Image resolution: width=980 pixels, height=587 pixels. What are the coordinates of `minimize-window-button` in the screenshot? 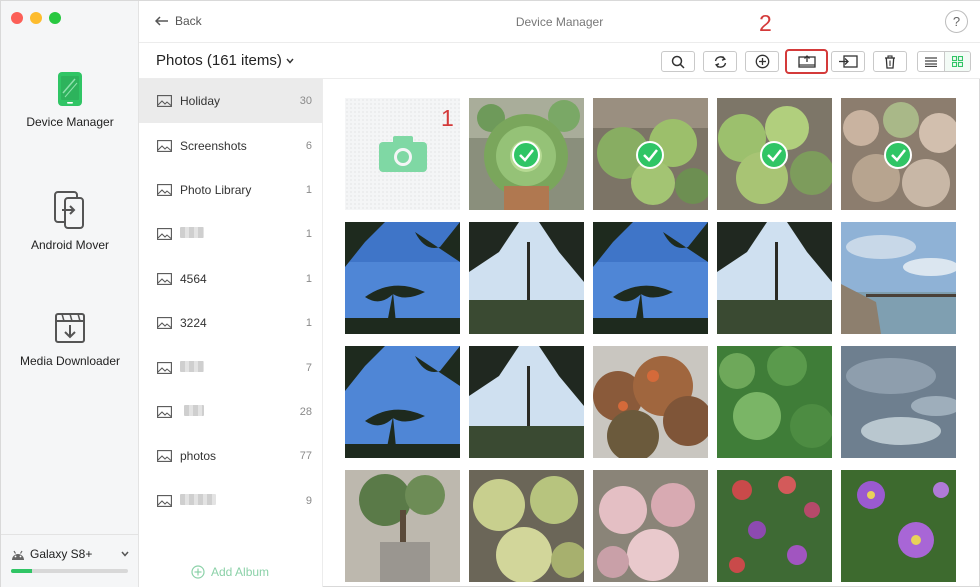 It's located at (36, 18).